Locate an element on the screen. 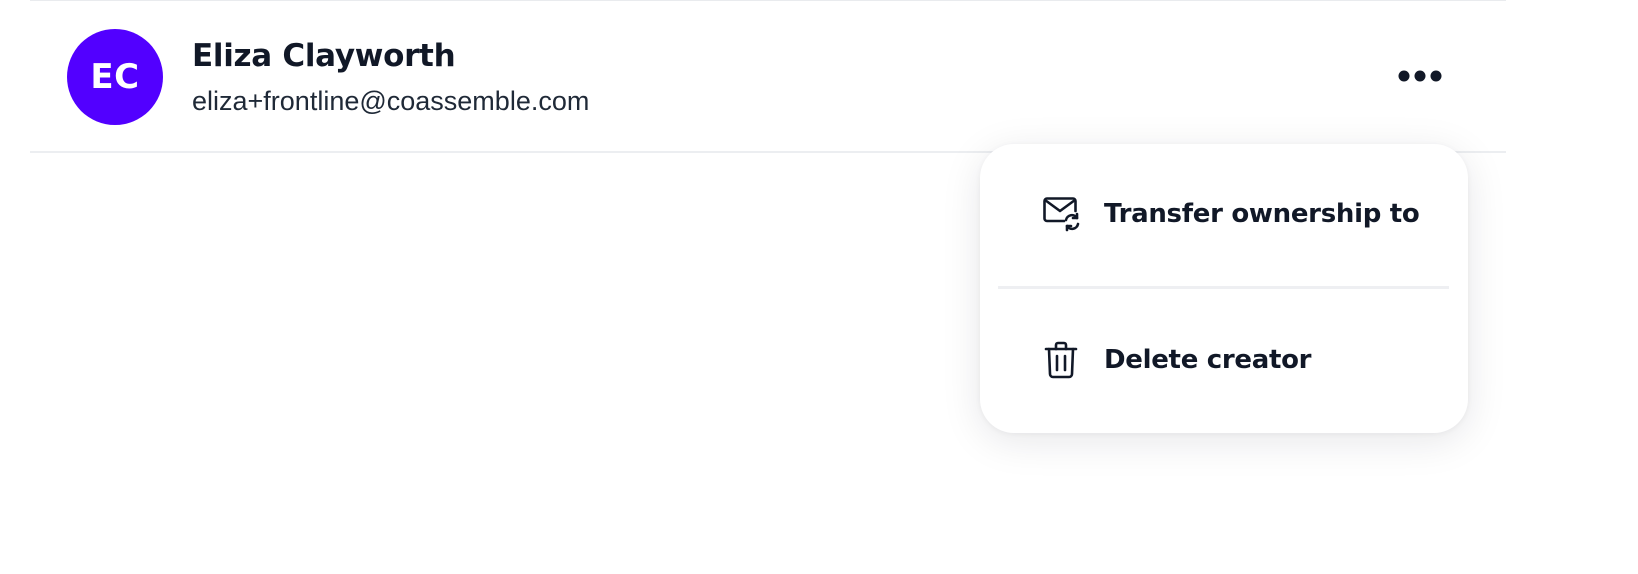  transfer-ownership-menu-item: Transfer ownership to is located at coordinates (1224, 214).